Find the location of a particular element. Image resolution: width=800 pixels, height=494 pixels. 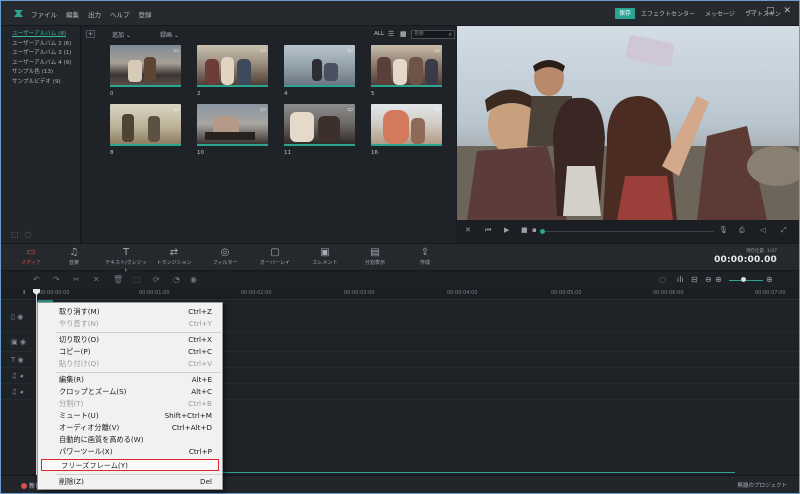

mark-in-icon: ✕ is located at coordinates (468, 230).